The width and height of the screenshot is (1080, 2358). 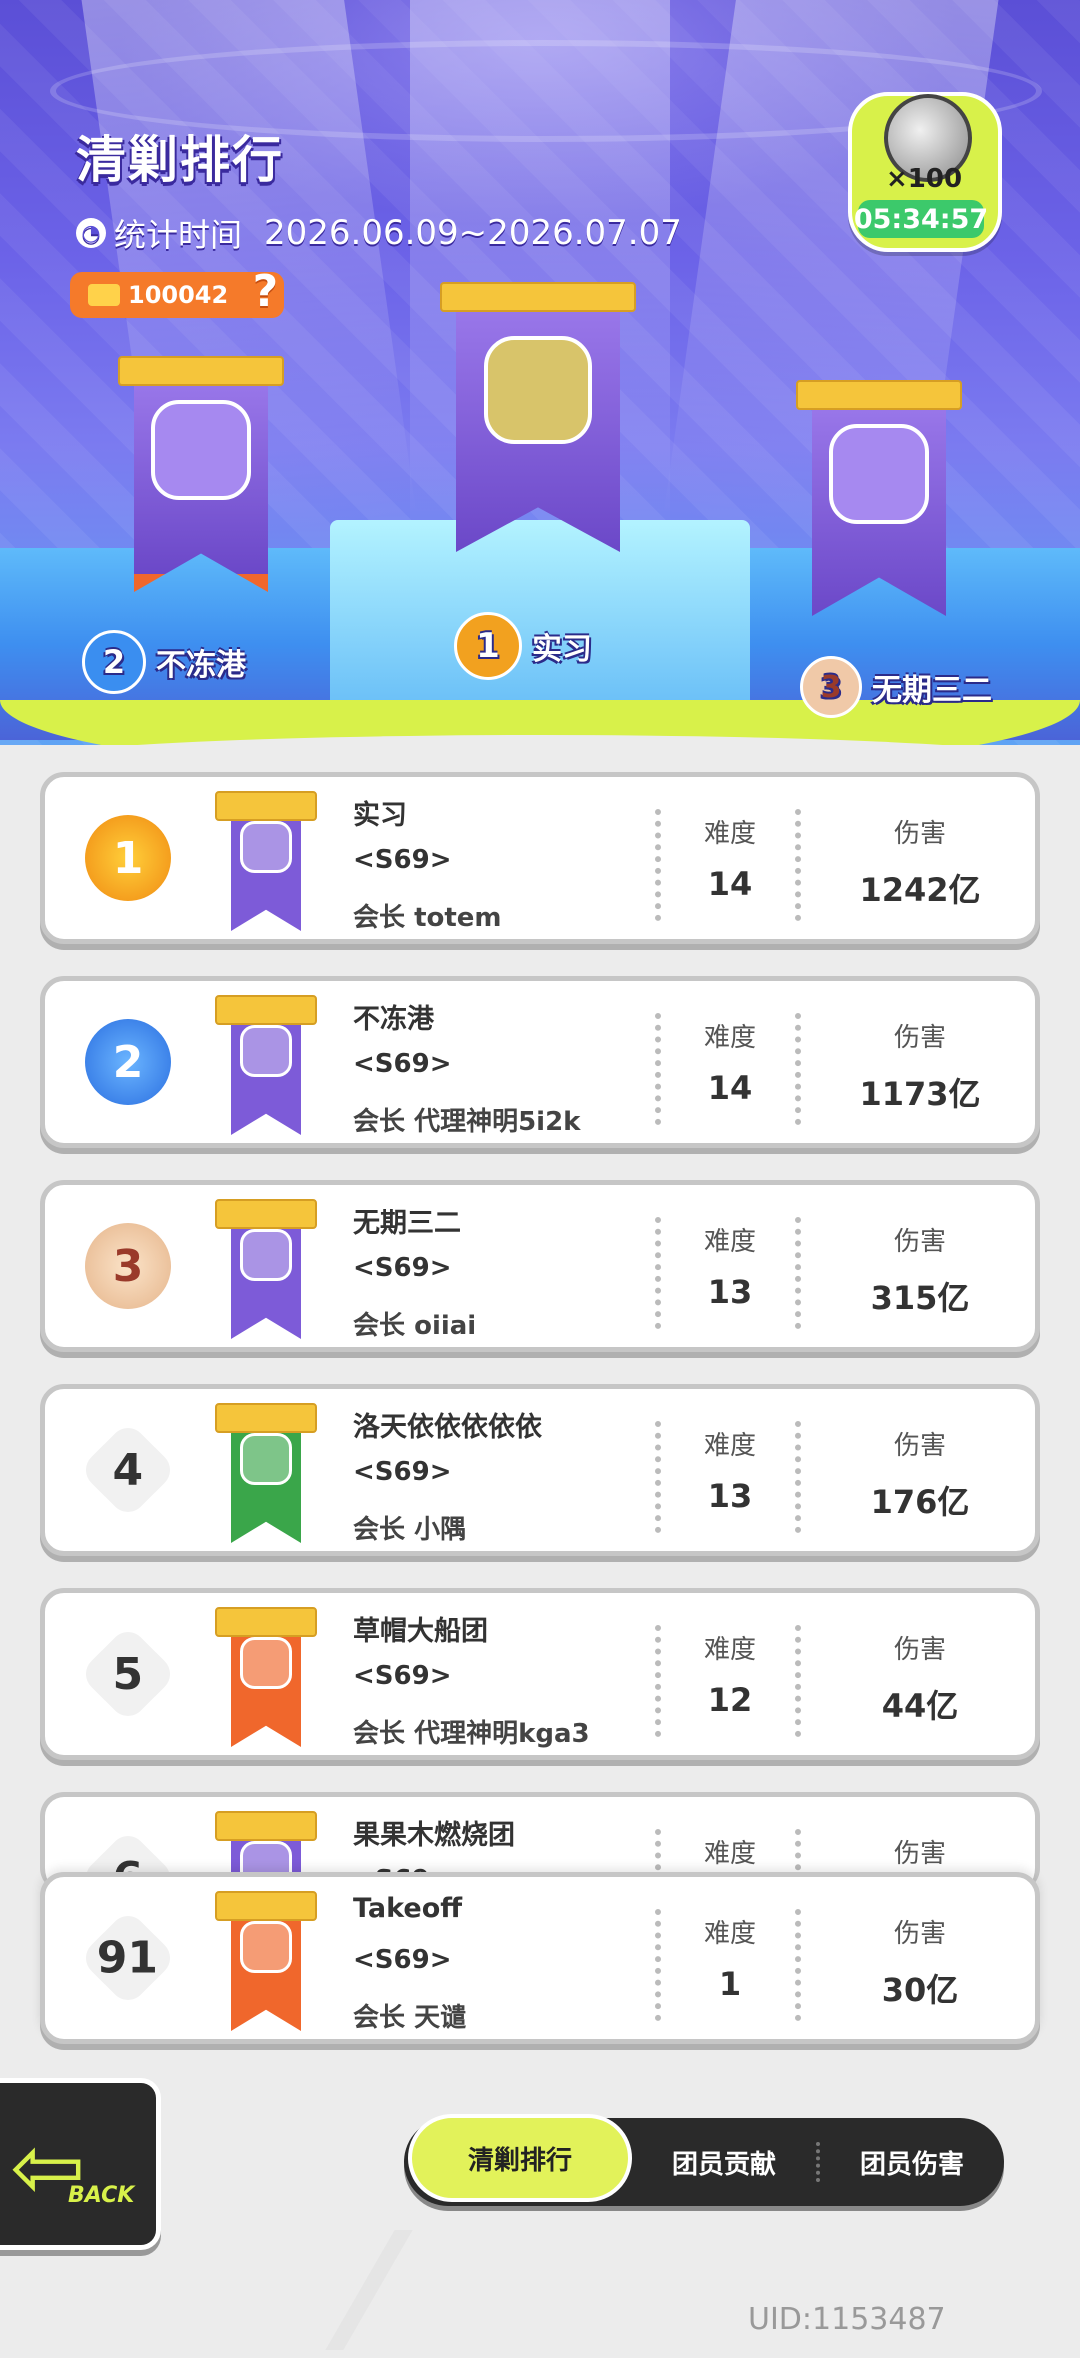 What do you see at coordinates (523, 646) in the screenshot?
I see `podium-label-1: 1 实习` at bounding box center [523, 646].